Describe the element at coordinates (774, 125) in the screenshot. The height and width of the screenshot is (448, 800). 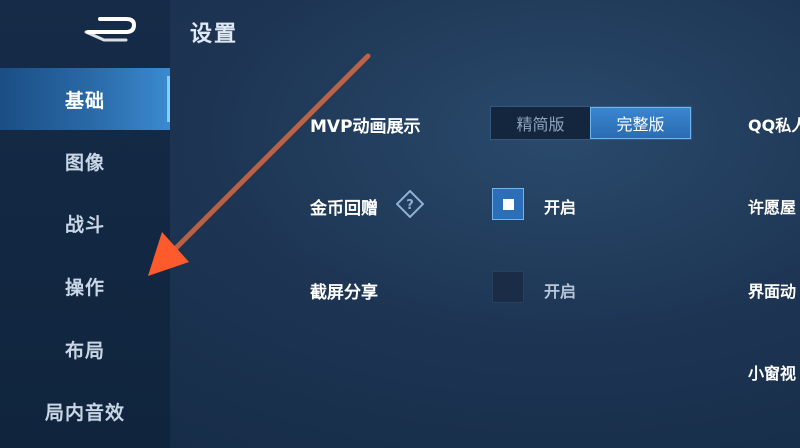
I see `qq-private-label: QQ私人` at that location.